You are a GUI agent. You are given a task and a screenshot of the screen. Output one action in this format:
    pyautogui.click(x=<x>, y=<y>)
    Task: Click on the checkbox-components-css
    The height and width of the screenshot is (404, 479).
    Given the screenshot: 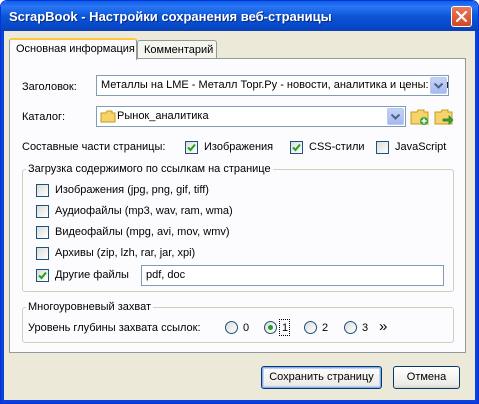 What is the action you would take?
    pyautogui.click(x=296, y=147)
    